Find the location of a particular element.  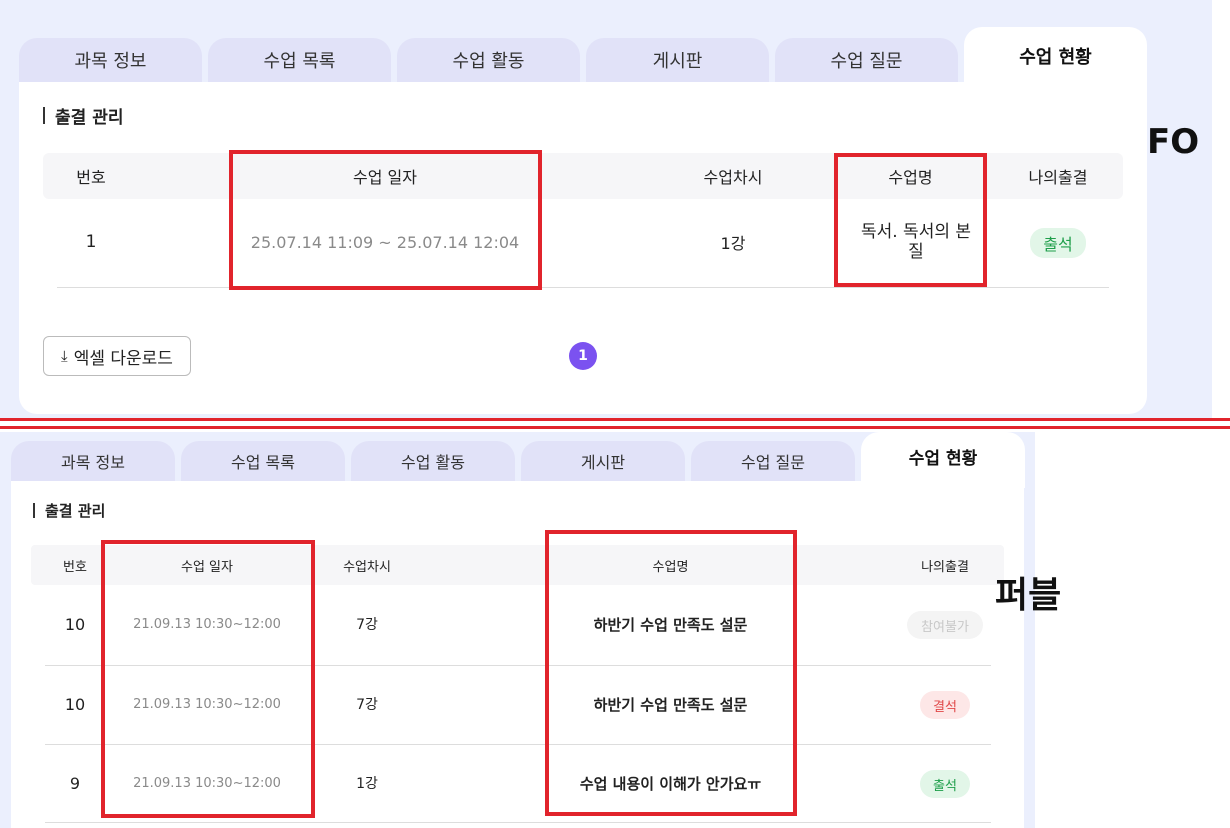

excel-download-label: 엑셀 다운로드 is located at coordinates (123, 358).